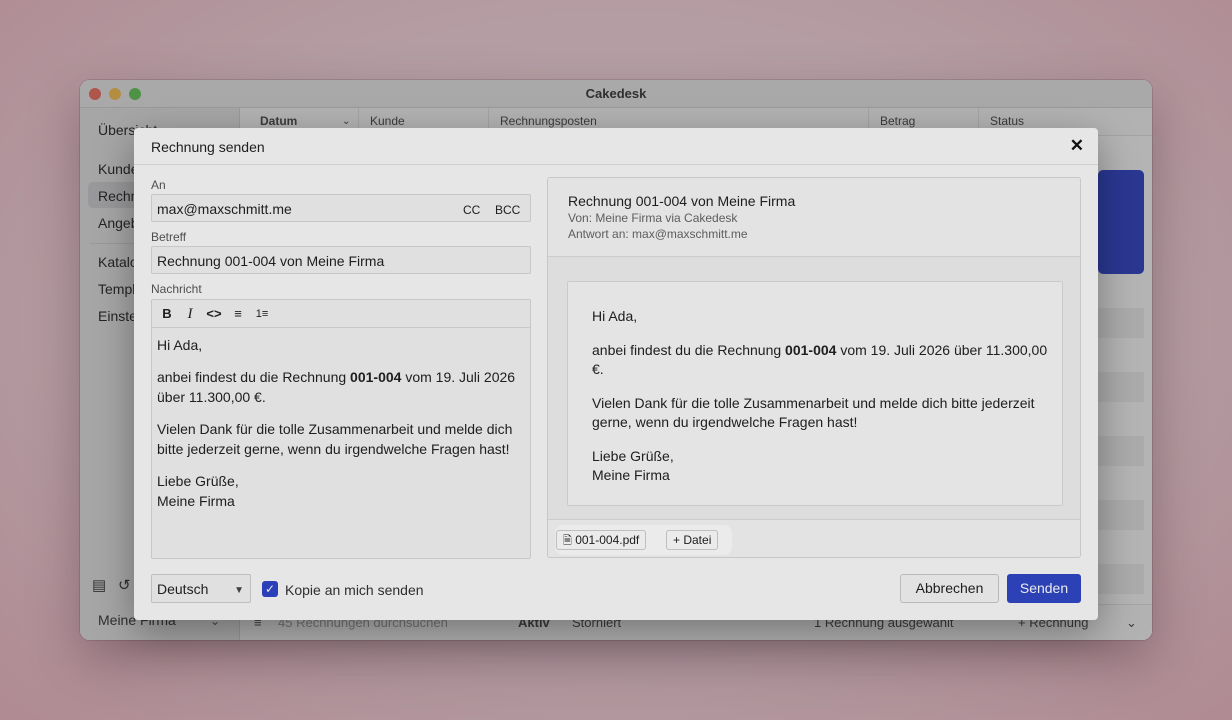  Describe the element at coordinates (167, 314) in the screenshot. I see `bold-icon: B` at that location.